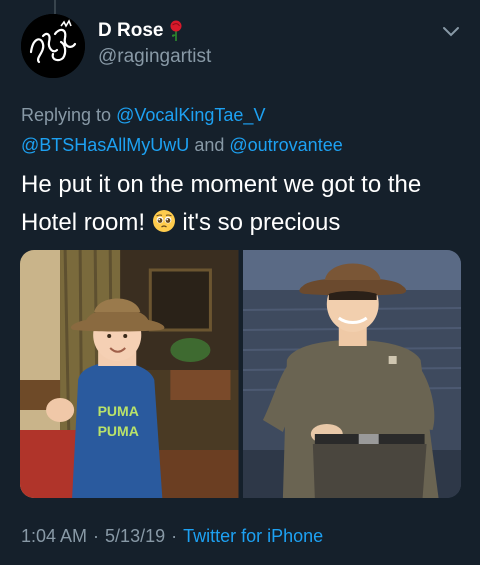 The height and width of the screenshot is (565, 480). Describe the element at coordinates (118, 431) in the screenshot. I see `shirt-logo-bottom: PUMA` at that location.